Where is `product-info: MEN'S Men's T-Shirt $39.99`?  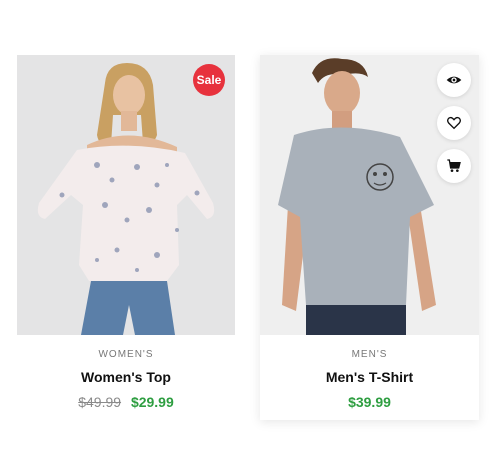
product-info: MEN'S Men's T-Shirt $39.99 is located at coordinates (369, 377).